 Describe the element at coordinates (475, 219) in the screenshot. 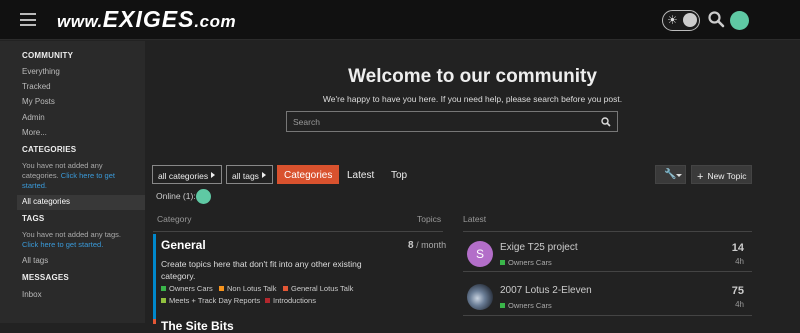

I see `column-header-latest: Latest` at that location.